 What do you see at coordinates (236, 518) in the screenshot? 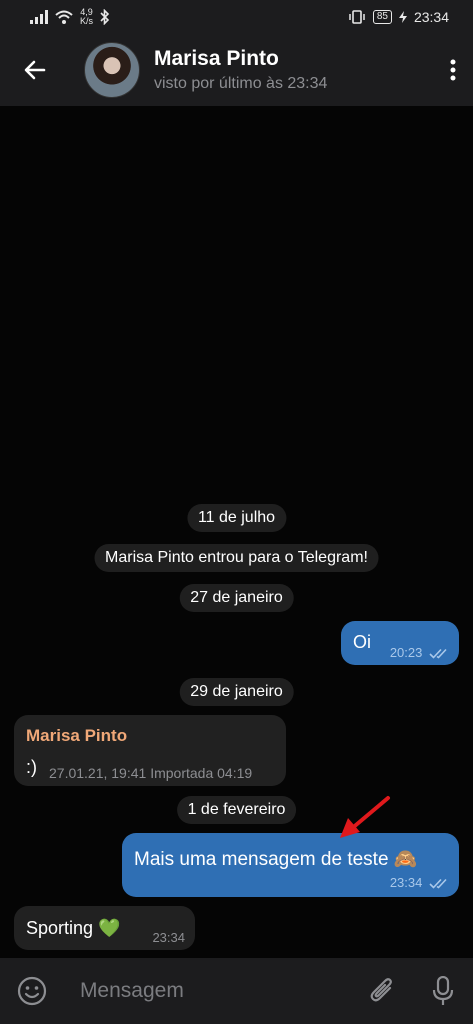
I see `date-separator: 11 de julho` at bounding box center [236, 518].